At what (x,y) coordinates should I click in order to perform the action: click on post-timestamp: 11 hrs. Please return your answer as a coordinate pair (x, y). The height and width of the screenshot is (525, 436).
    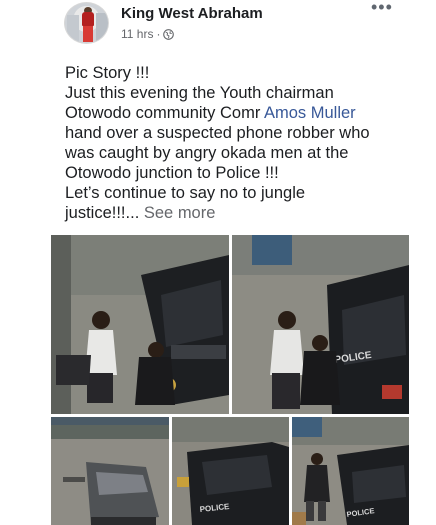
    Looking at the image, I should click on (137, 34).